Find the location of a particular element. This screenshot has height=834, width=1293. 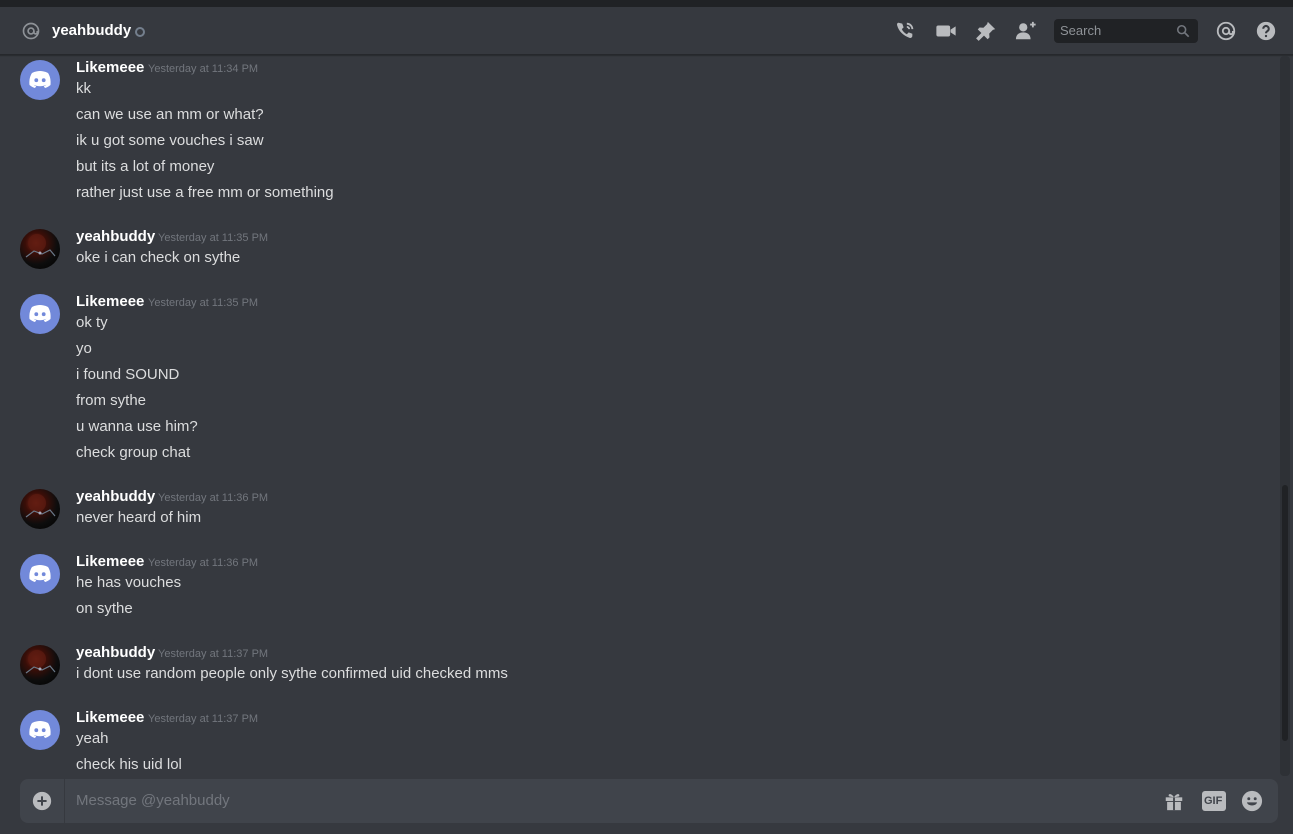

message-text: from sythe is located at coordinates (111, 400).